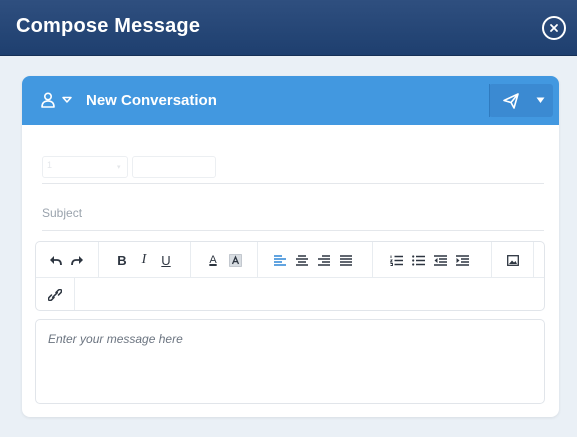  I want to click on history-group, so click(66, 260).